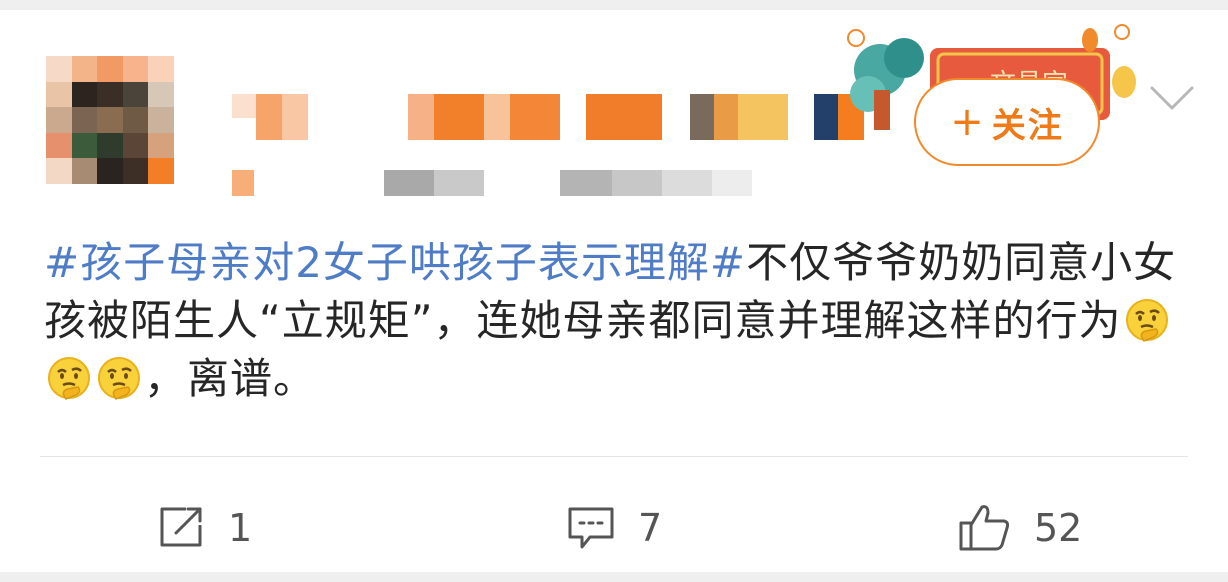 This screenshot has height=582, width=1228. What do you see at coordinates (240, 528) in the screenshot?
I see `share-count: 1` at bounding box center [240, 528].